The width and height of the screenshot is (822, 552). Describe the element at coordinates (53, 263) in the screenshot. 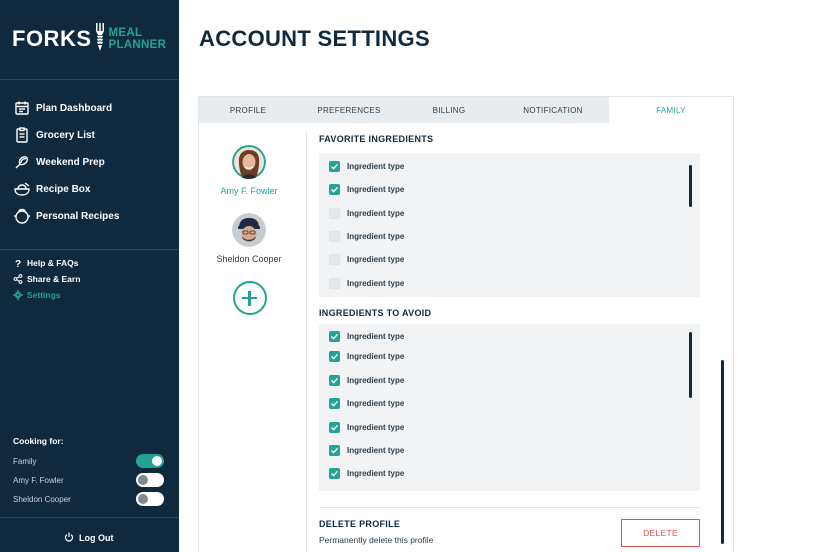

I see `sidebar-item-label: Help & FAQs` at that location.